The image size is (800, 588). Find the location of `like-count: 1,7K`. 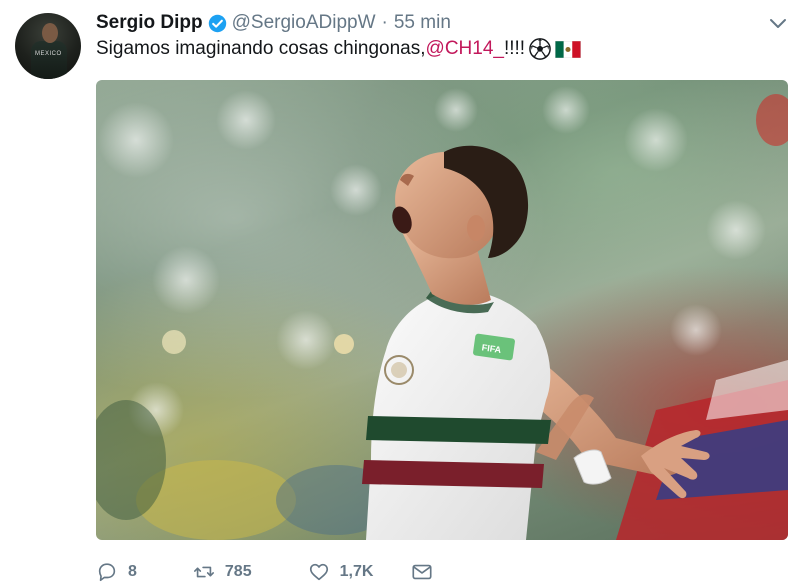

like-count: 1,7K is located at coordinates (356, 571).